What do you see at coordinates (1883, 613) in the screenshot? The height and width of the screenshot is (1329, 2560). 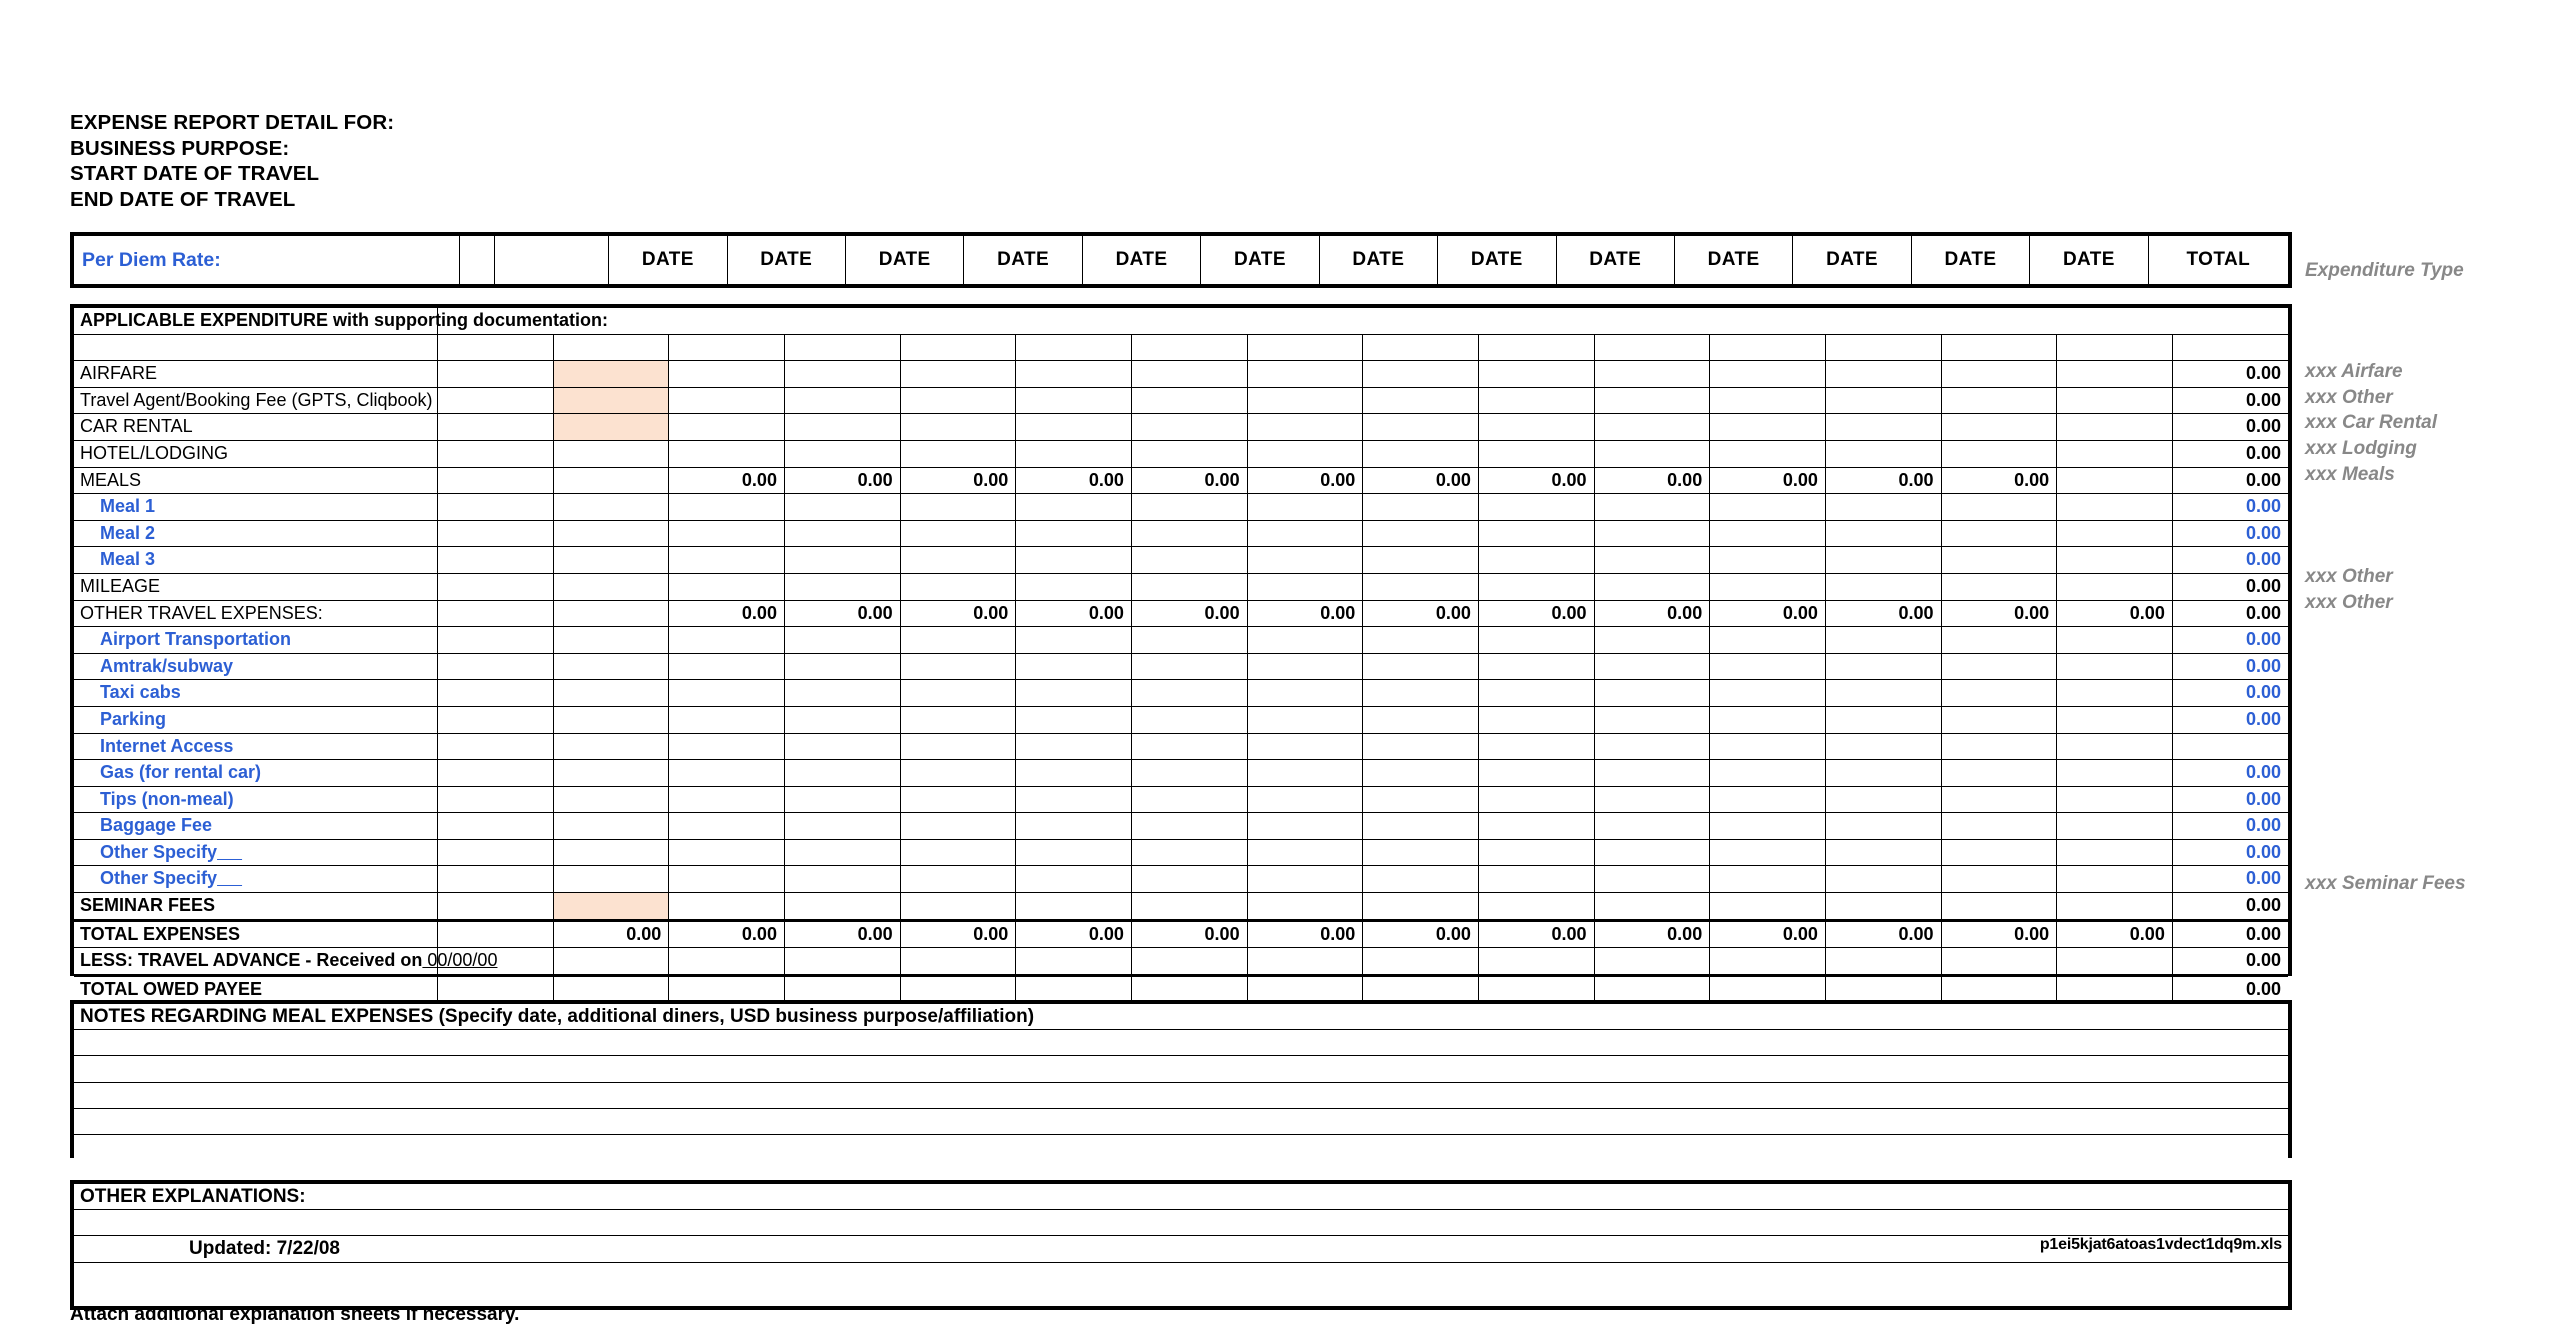 I see `expense-row-date-cell-11: 0.00` at bounding box center [1883, 613].